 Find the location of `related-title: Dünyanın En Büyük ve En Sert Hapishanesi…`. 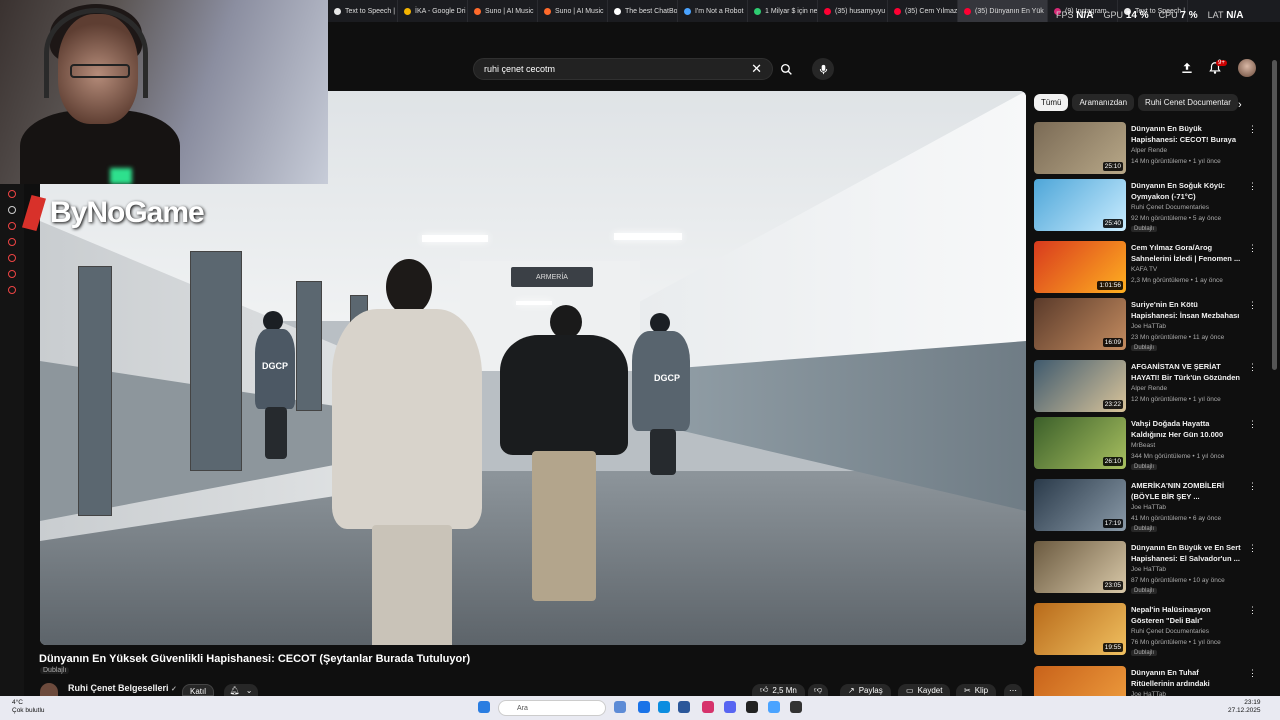

related-title: Dünyanın En Büyük ve En Sert Hapishanesi… is located at coordinates (1187, 553).